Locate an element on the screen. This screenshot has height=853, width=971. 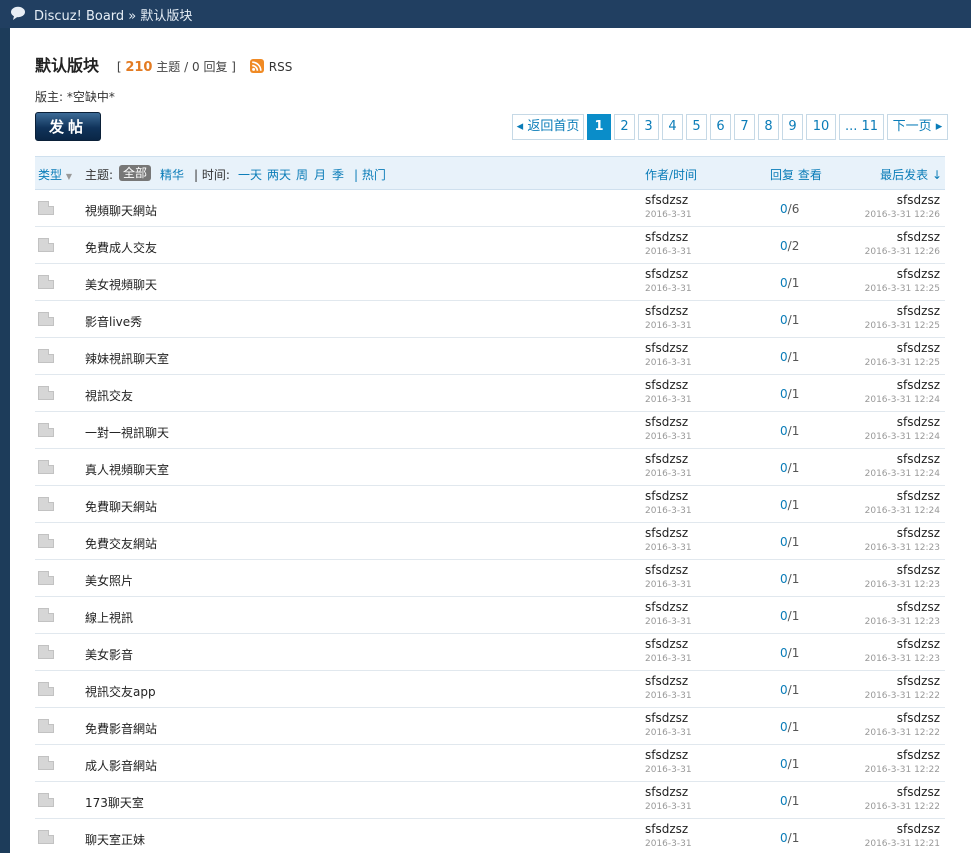
page-link: 10 is located at coordinates (821, 127).